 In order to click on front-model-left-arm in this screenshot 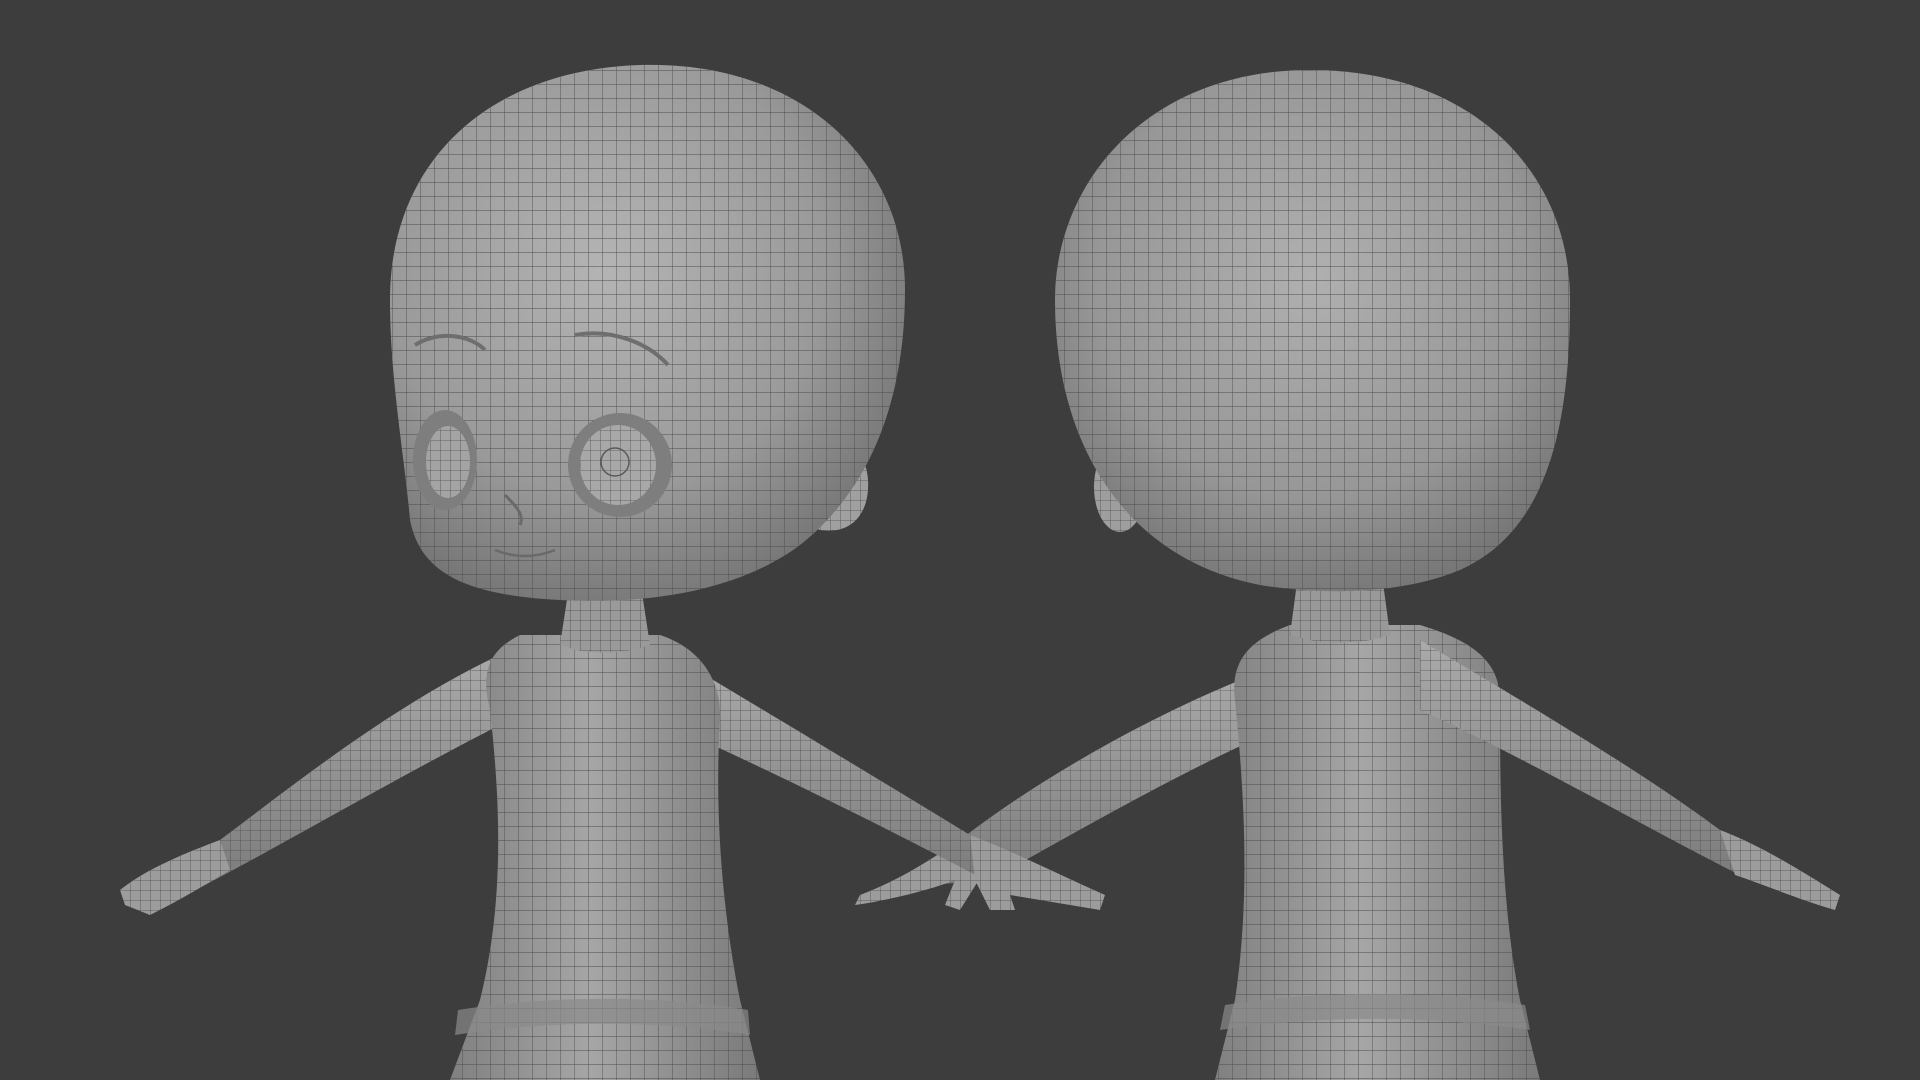, I will do `click(315, 782)`.